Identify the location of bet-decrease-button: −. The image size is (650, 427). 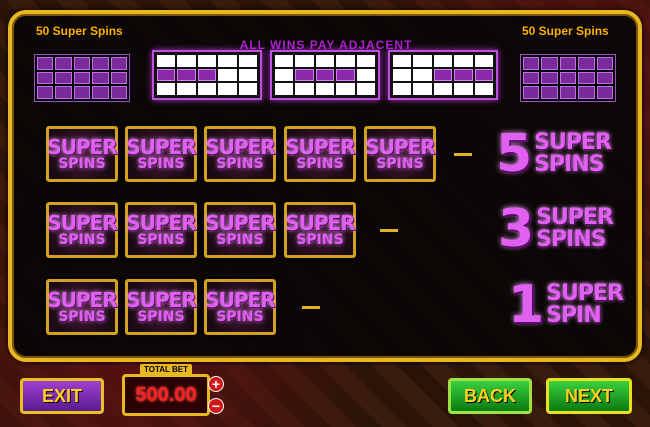
(216, 406).